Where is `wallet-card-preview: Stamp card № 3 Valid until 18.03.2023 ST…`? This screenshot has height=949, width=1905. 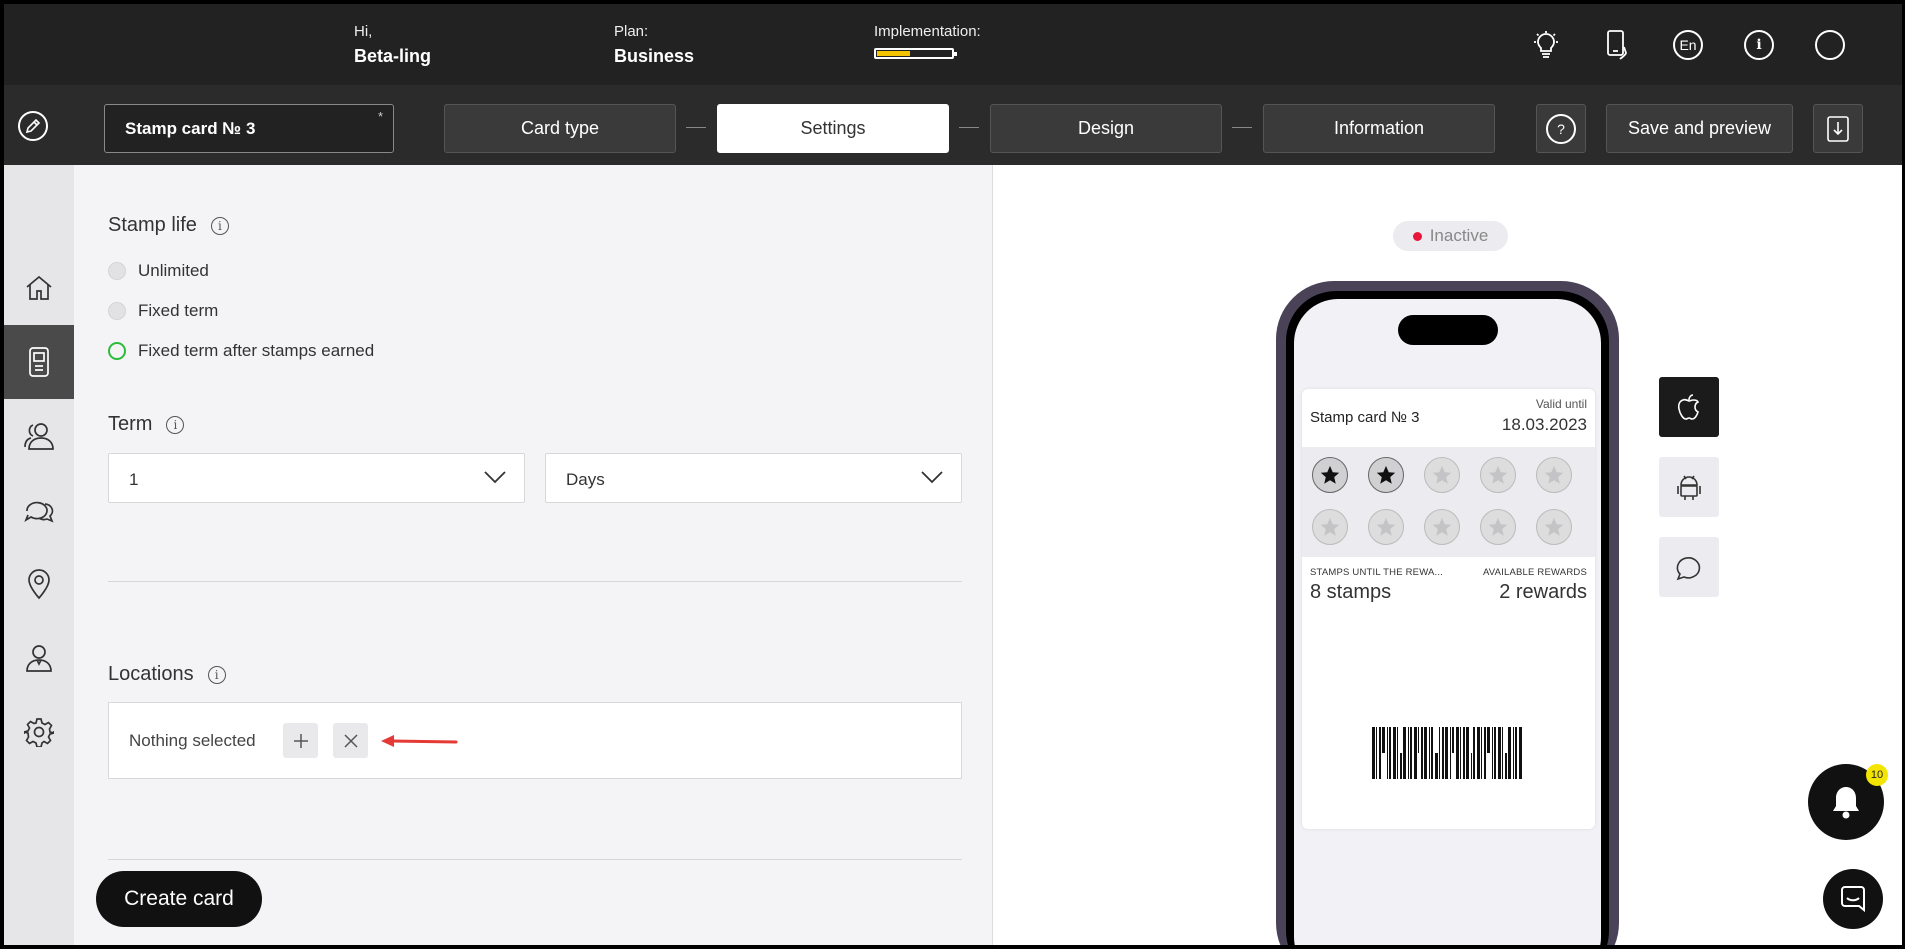
wallet-card-preview: Stamp card № 3 Valid until 18.03.2023 ST… is located at coordinates (1448, 609).